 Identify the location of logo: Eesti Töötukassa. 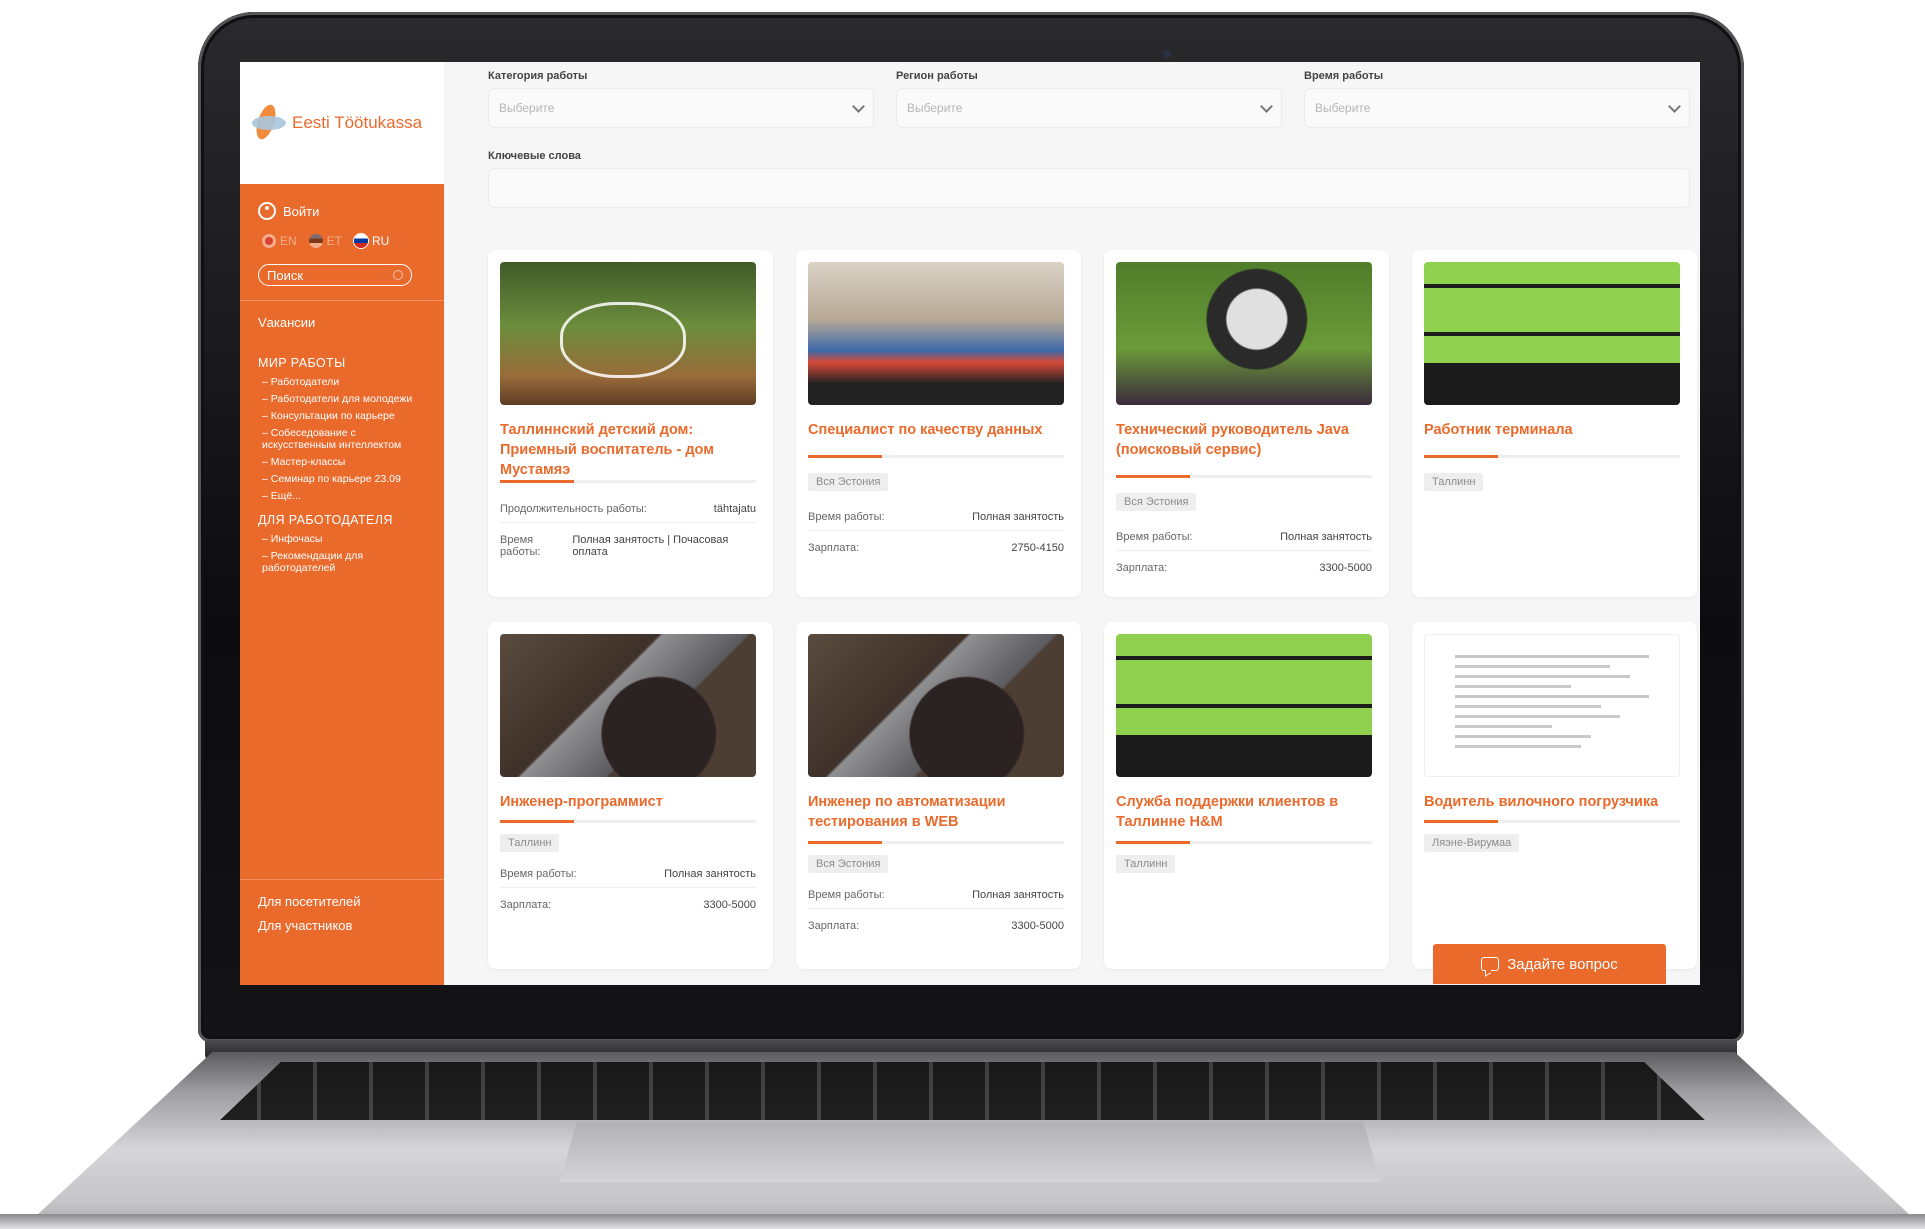
(342, 123).